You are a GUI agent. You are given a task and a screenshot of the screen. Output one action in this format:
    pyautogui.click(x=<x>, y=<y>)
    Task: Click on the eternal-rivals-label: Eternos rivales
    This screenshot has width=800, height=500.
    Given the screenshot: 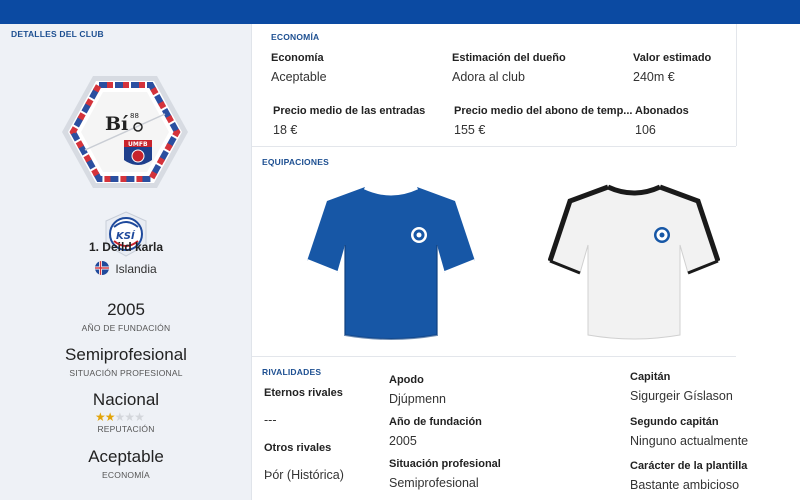 What is the action you would take?
    pyautogui.click(x=303, y=393)
    